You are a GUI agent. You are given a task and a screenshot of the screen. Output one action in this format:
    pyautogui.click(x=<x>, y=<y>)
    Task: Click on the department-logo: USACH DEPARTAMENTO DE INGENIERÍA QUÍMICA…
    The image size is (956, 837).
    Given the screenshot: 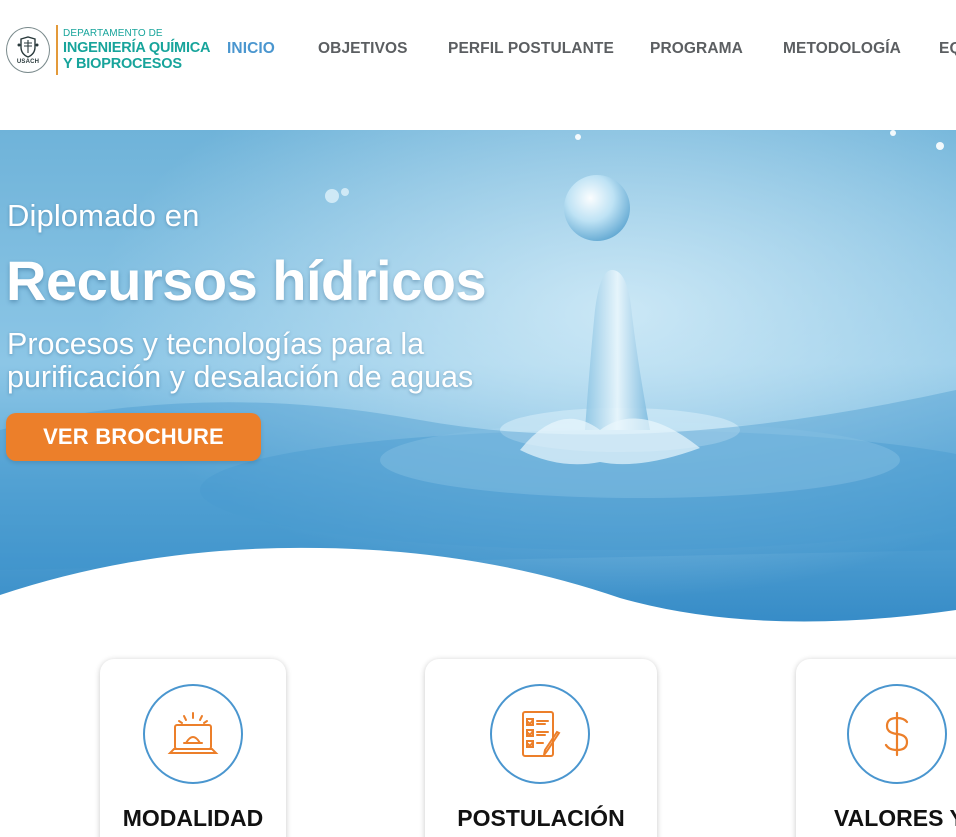 What is the action you would take?
    pyautogui.click(x=108, y=50)
    